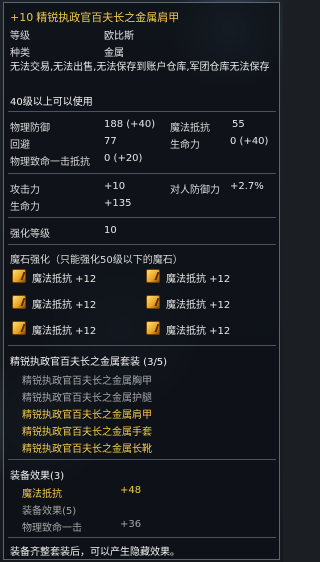  What do you see at coordinates (119, 36) in the screenshot?
I see `info-value-level: 欧比斯` at bounding box center [119, 36].